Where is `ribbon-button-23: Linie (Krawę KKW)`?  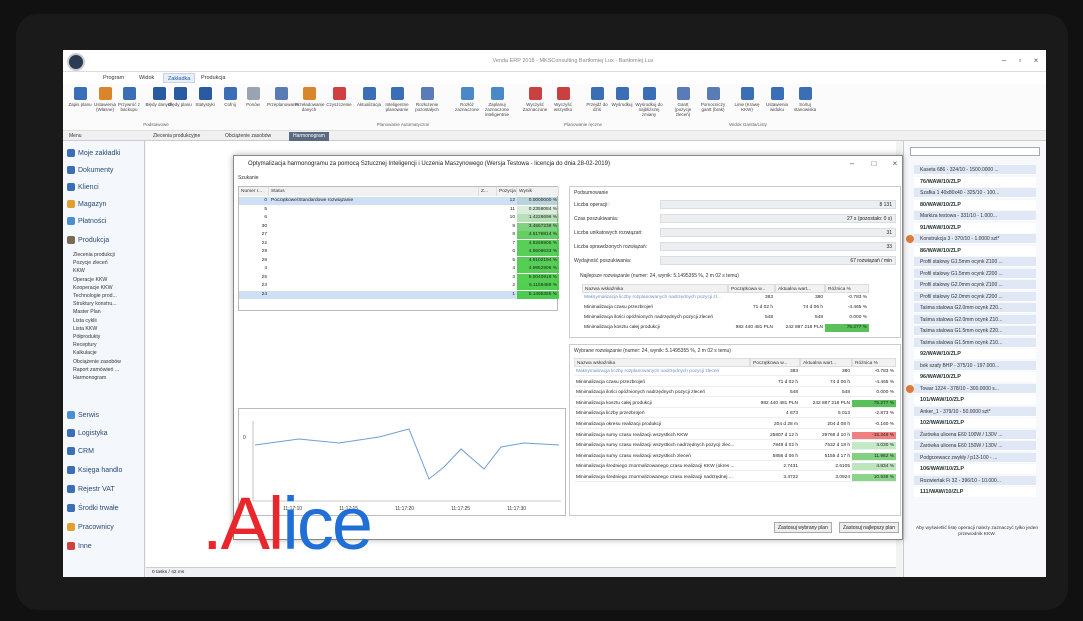
ribbon-button-23: Linie (Krawę KKW) is located at coordinates (747, 99).